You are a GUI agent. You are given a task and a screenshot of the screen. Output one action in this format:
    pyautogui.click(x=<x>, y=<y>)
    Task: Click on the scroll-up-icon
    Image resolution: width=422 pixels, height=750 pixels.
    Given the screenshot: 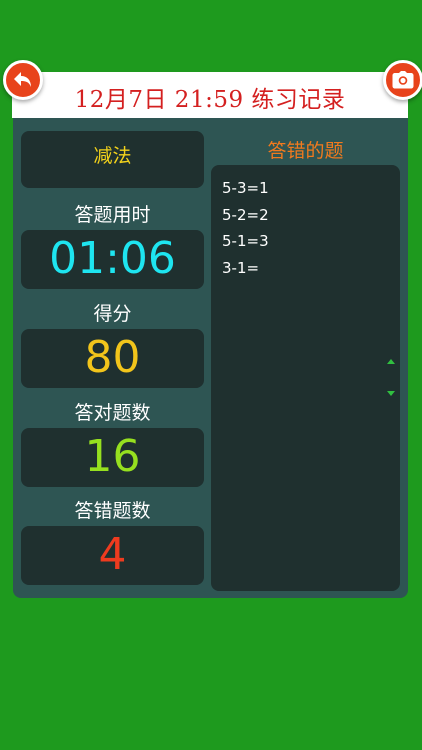 What is the action you would take?
    pyautogui.click(x=391, y=361)
    